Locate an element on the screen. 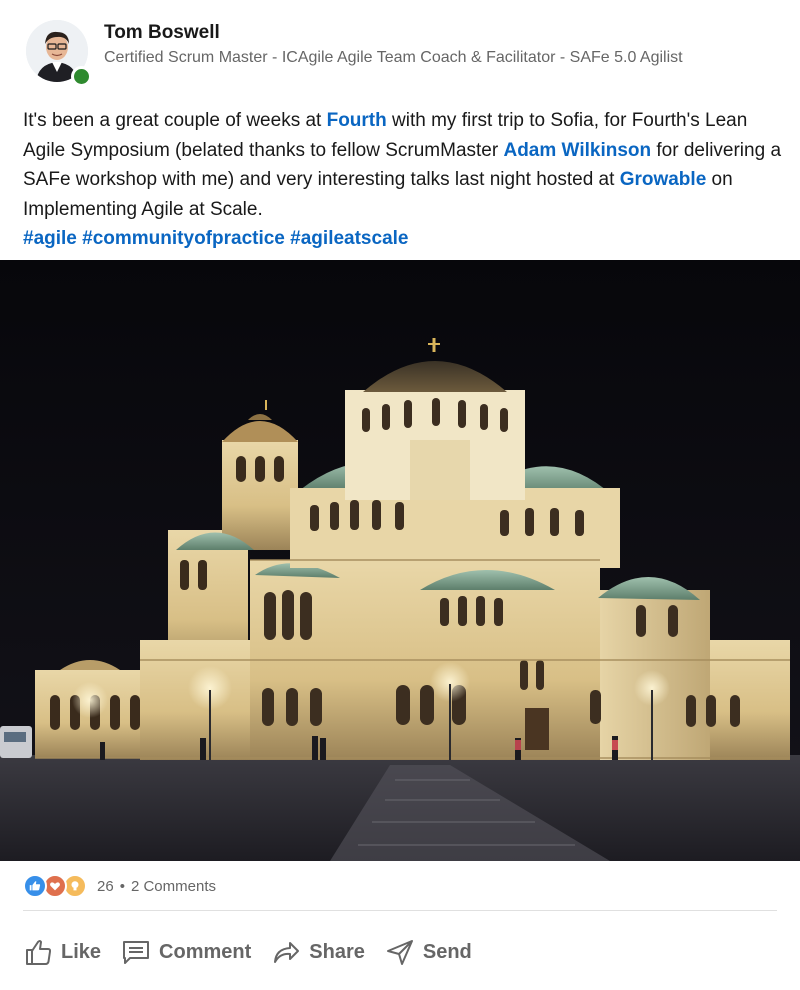 This screenshot has width=800, height=990. comment-icon is located at coordinates (136, 952).